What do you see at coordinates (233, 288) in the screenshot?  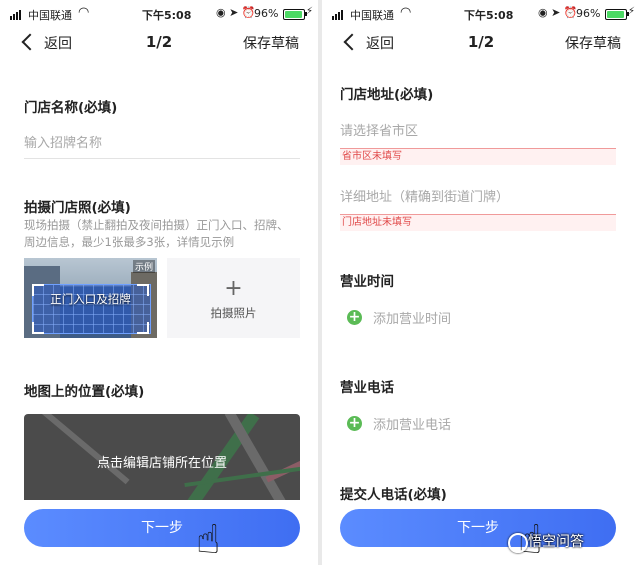 I see `plus-icon: +` at bounding box center [233, 288].